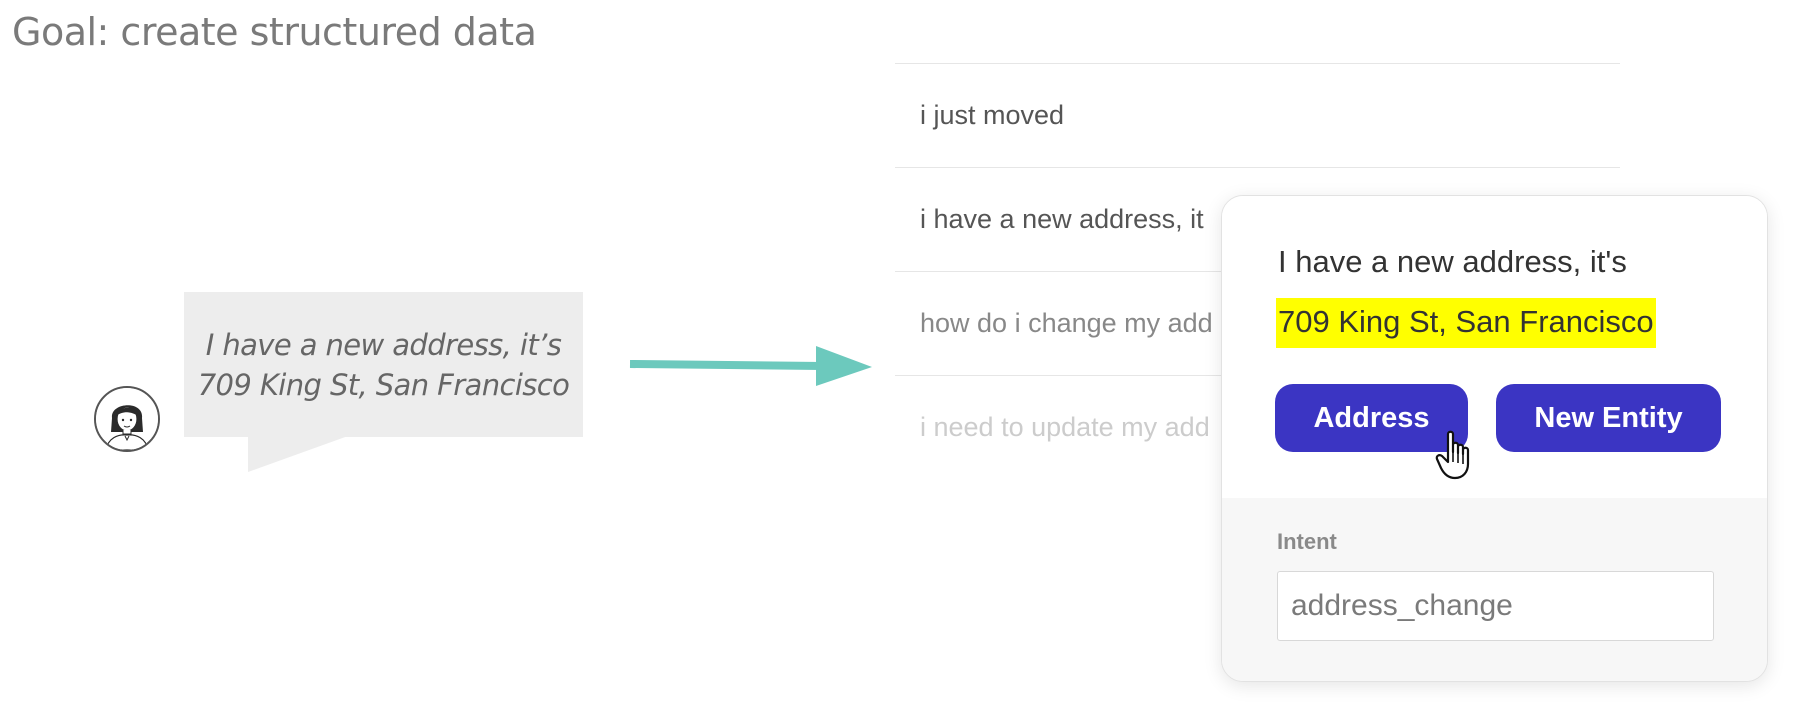 The image size is (1800, 721). Describe the element at coordinates (1466, 323) in the screenshot. I see `highlighted-entity-text: 709 King St, San Francisco` at that location.